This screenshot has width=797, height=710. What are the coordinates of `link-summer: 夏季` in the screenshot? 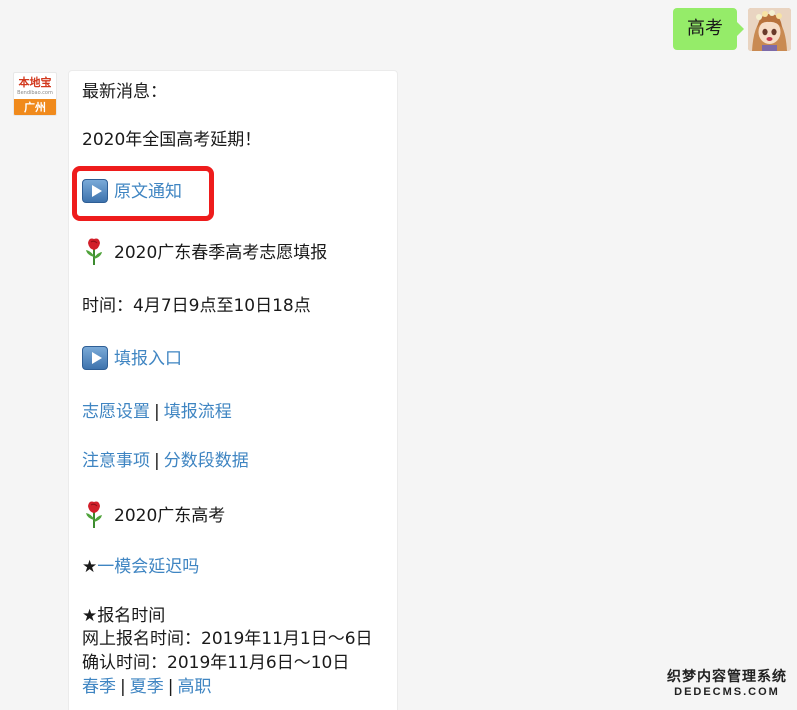 It's located at (147, 687).